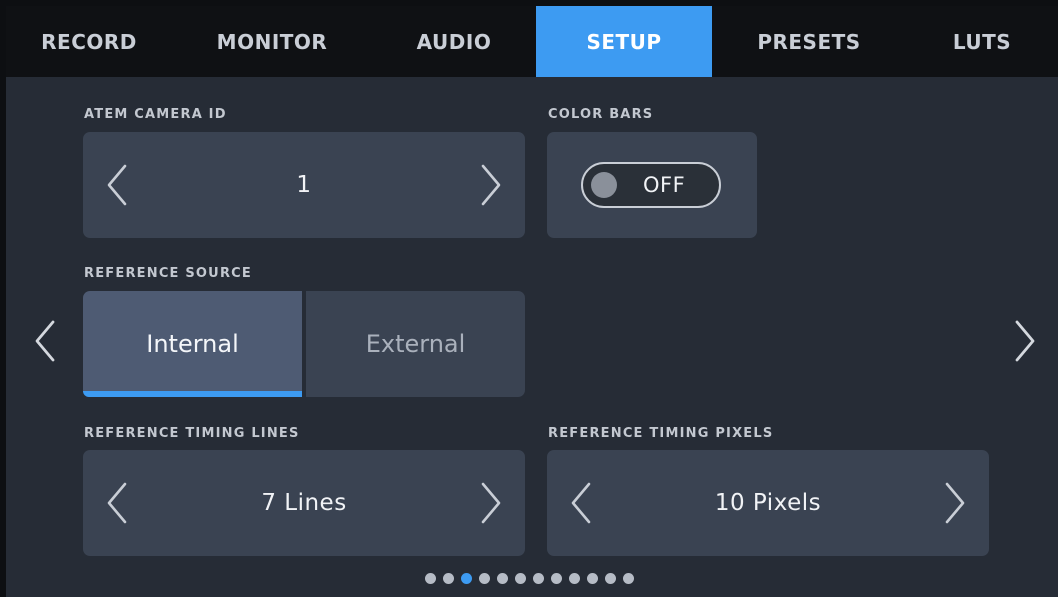 The image size is (1058, 597). What do you see at coordinates (304, 344) in the screenshot?
I see `reference-source-segmented: Internal External` at bounding box center [304, 344].